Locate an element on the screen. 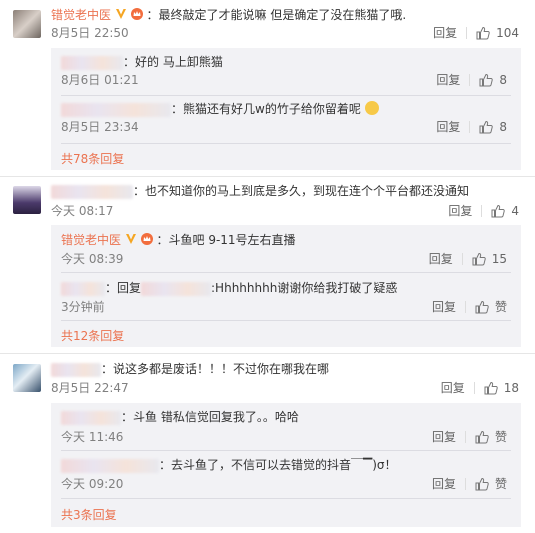 Image resolution: width=535 pixels, height=533 pixels. comment-text: ：最终敲定了才能说嘛 但是确定了没在熊猫了哦. is located at coordinates (276, 15).